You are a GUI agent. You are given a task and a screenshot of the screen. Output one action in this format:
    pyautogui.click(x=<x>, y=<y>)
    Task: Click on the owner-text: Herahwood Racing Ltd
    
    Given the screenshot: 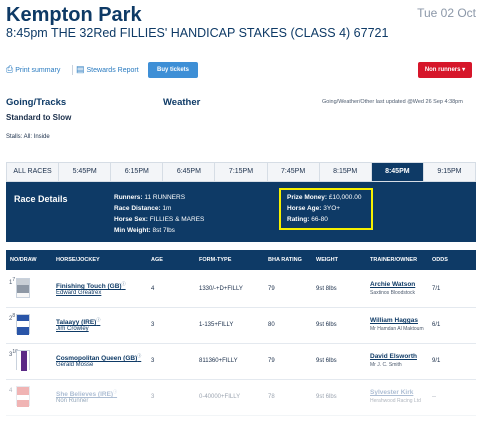 What is the action you would take?
    pyautogui.click(x=395, y=401)
    